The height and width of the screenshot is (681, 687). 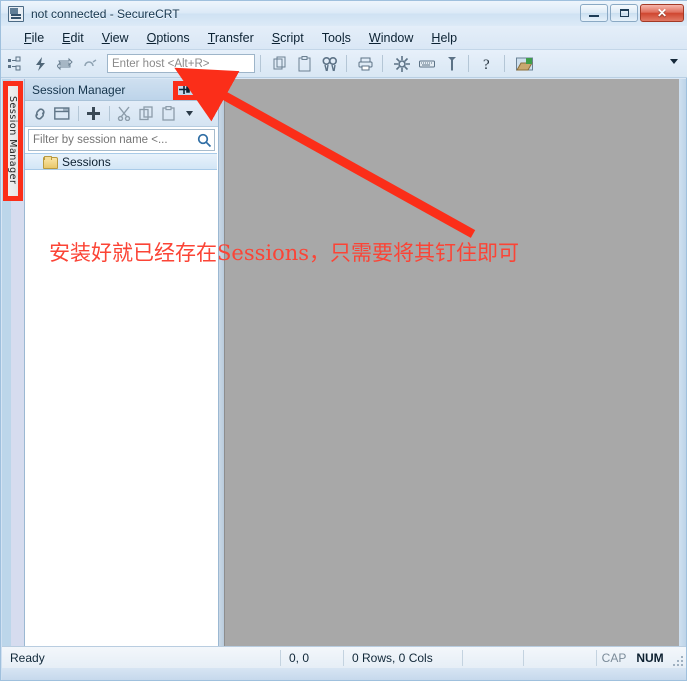 What do you see at coordinates (662, 13) in the screenshot?
I see `close-button: ✕` at bounding box center [662, 13].